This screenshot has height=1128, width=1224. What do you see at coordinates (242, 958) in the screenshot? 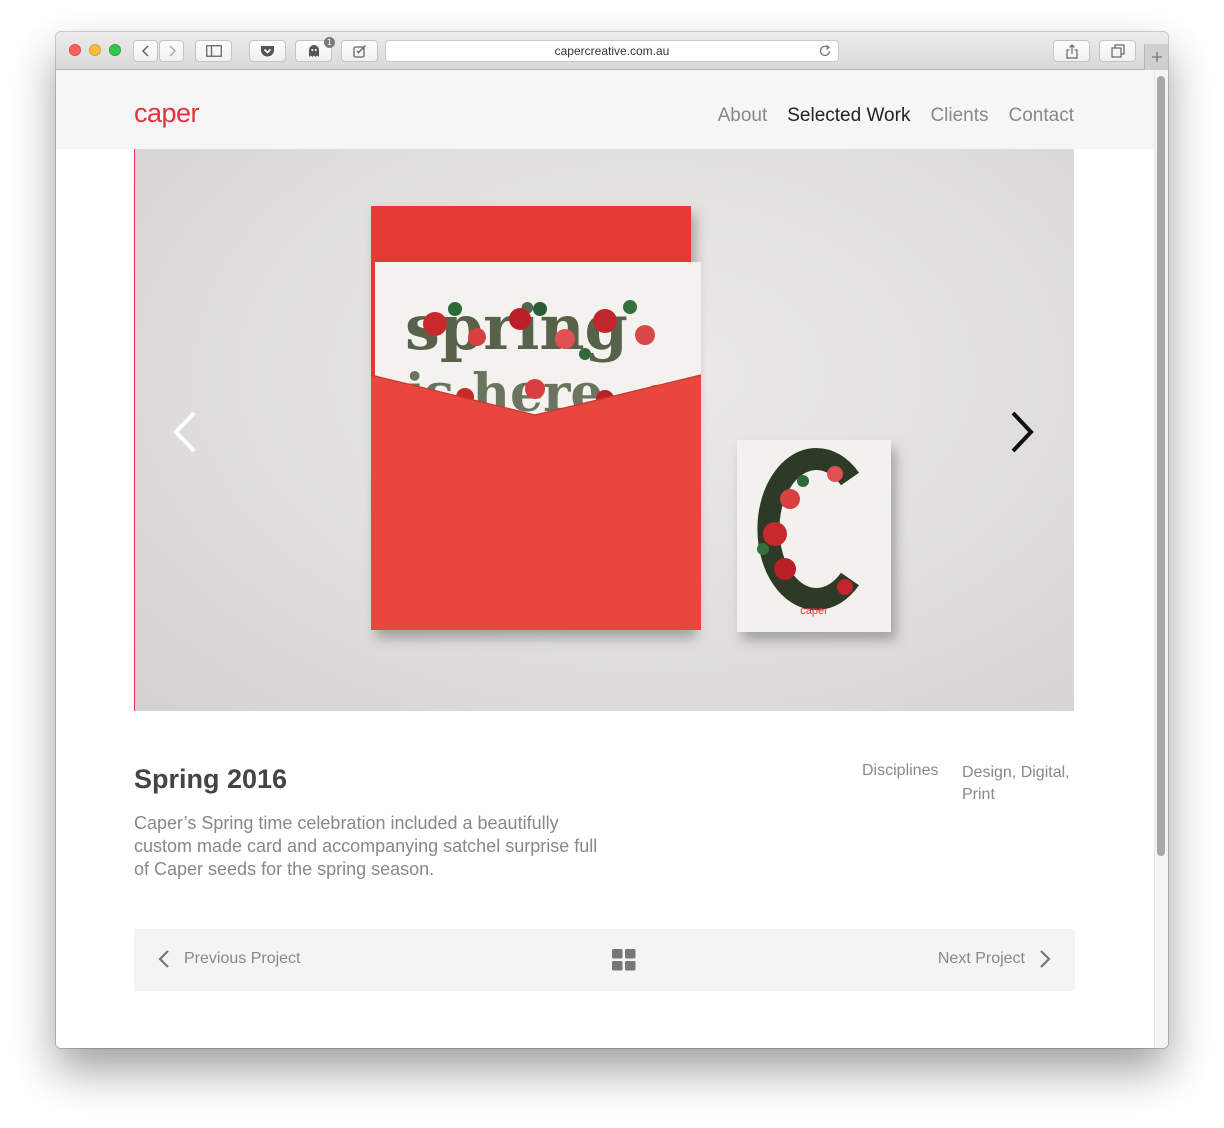
I see `previous-project-label: Previous Project` at bounding box center [242, 958].